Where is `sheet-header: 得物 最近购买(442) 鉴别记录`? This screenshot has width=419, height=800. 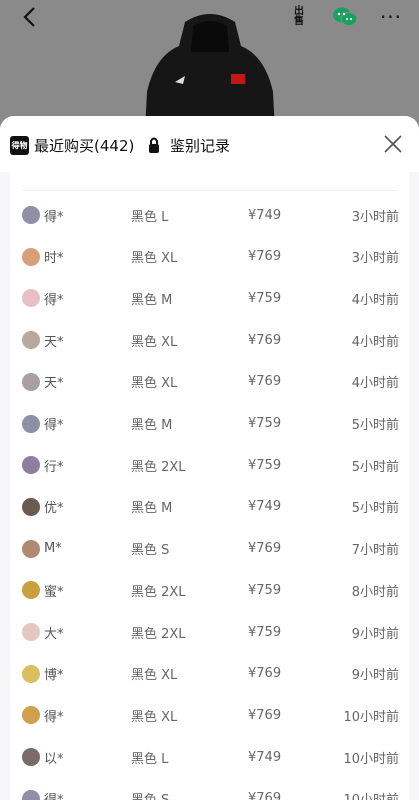
sheet-header: 得物 最近购买(442) 鉴别记录 is located at coordinates (209, 144).